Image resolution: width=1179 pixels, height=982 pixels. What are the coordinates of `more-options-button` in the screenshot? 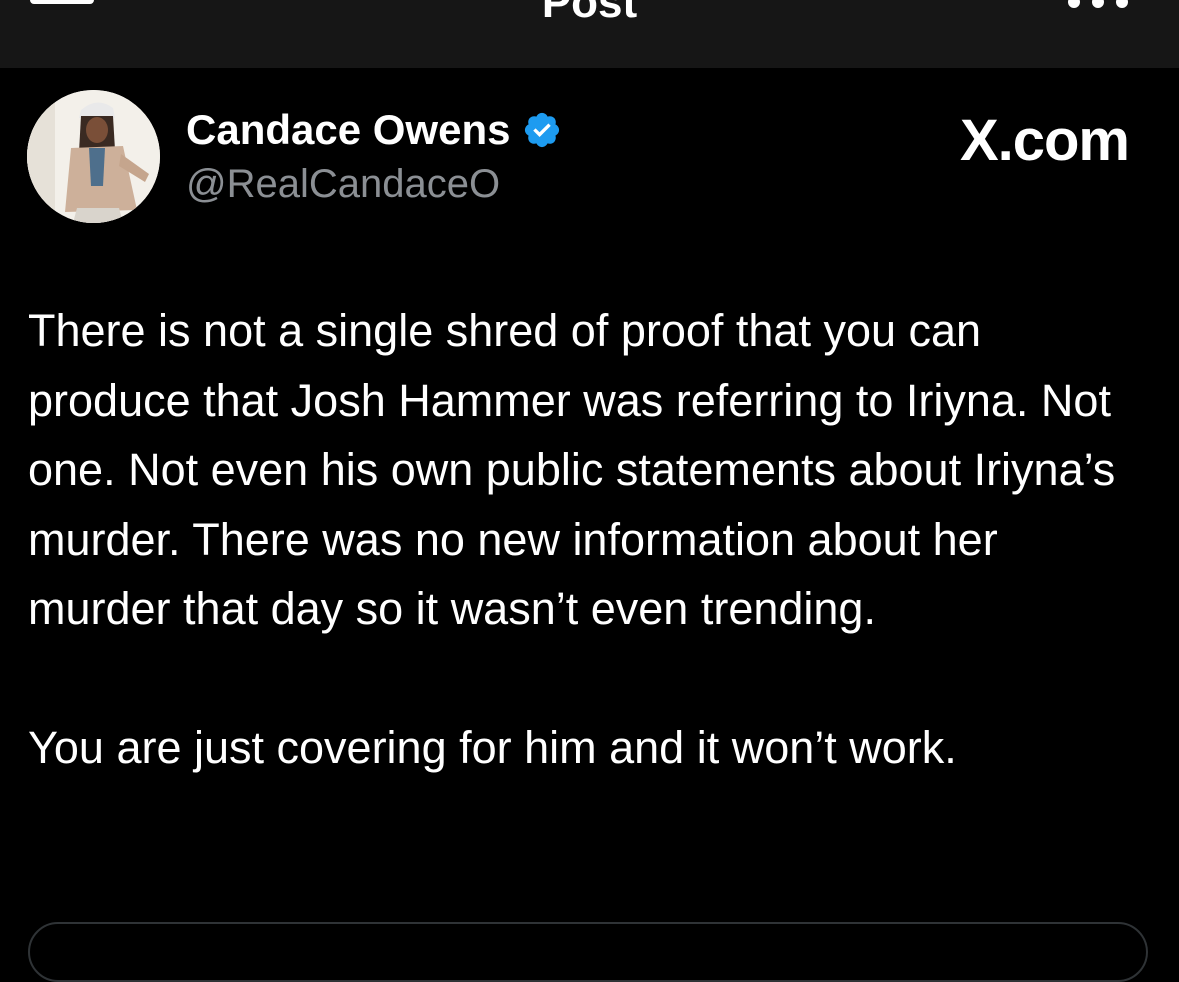 It's located at (1099, 6).